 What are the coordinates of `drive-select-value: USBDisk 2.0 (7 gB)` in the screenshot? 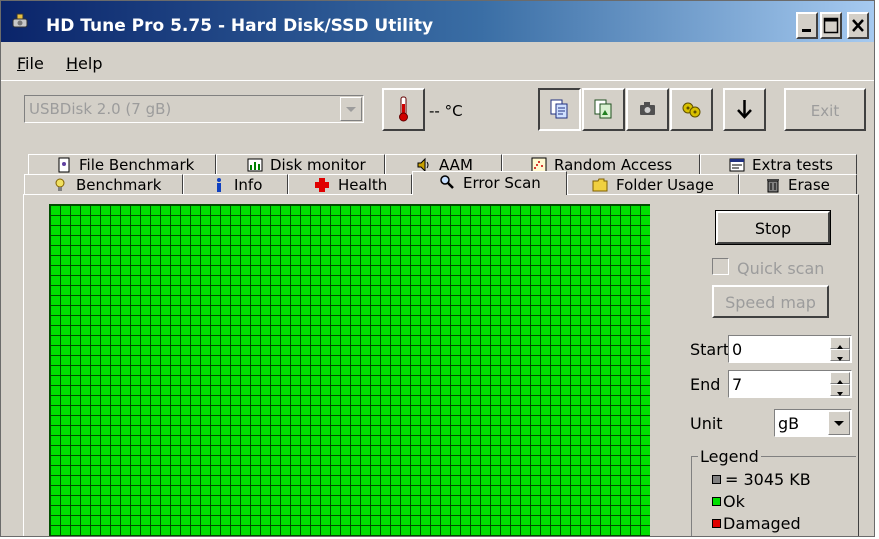 It's located at (100, 109).